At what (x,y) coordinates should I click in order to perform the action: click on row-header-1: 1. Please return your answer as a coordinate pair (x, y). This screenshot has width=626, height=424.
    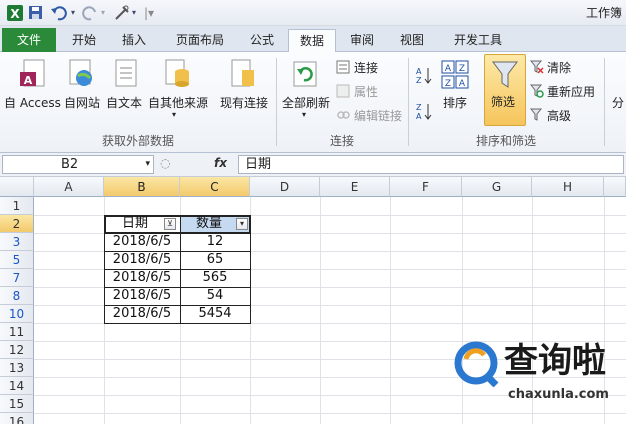
    Looking at the image, I should click on (17, 206).